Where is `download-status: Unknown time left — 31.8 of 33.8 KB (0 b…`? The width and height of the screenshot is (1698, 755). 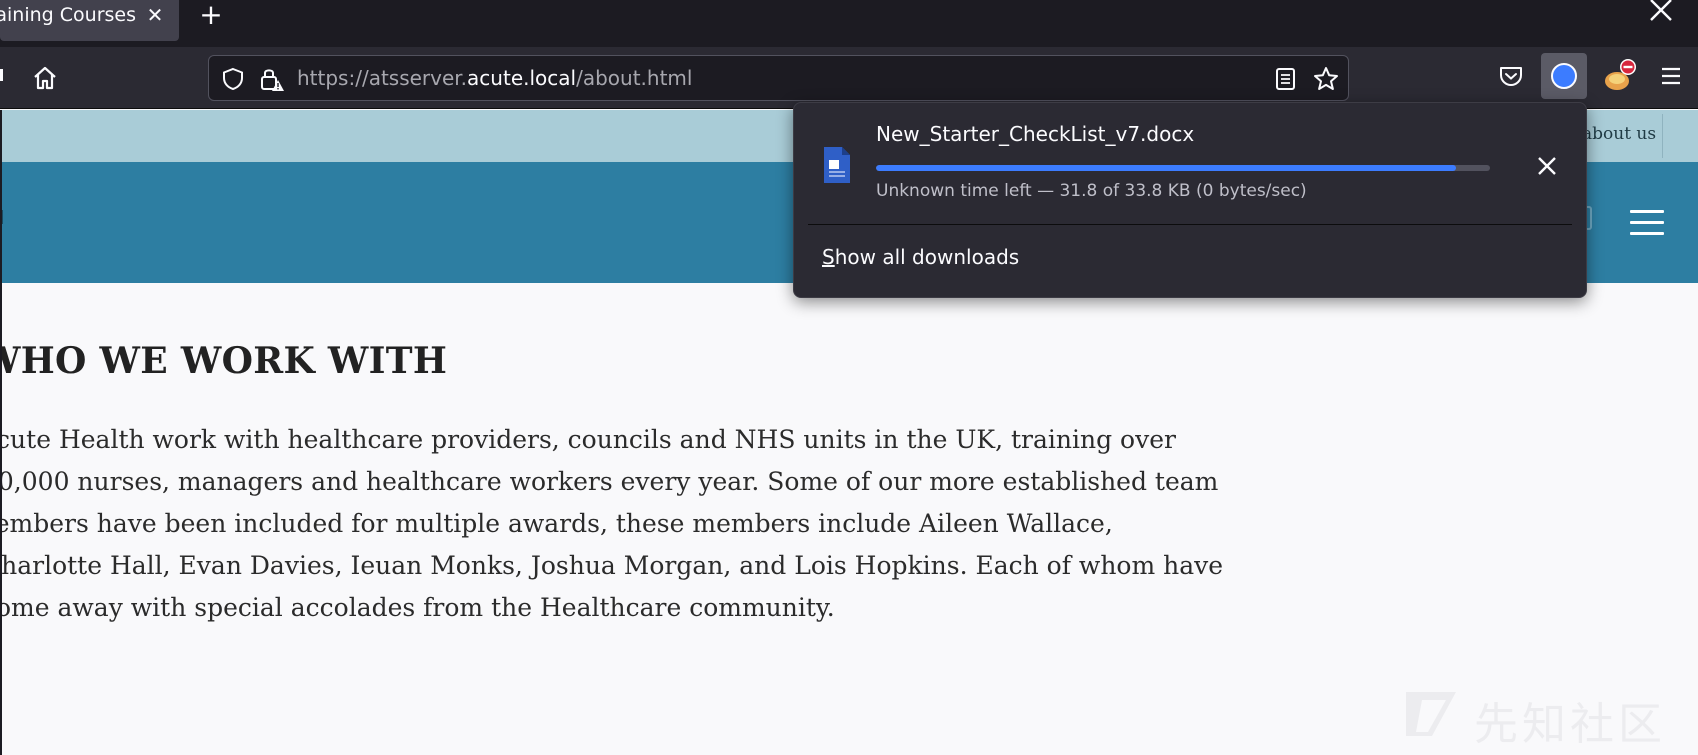
download-status: Unknown time left — 31.8 of 33.8 KB (0 b… is located at coordinates (1091, 191).